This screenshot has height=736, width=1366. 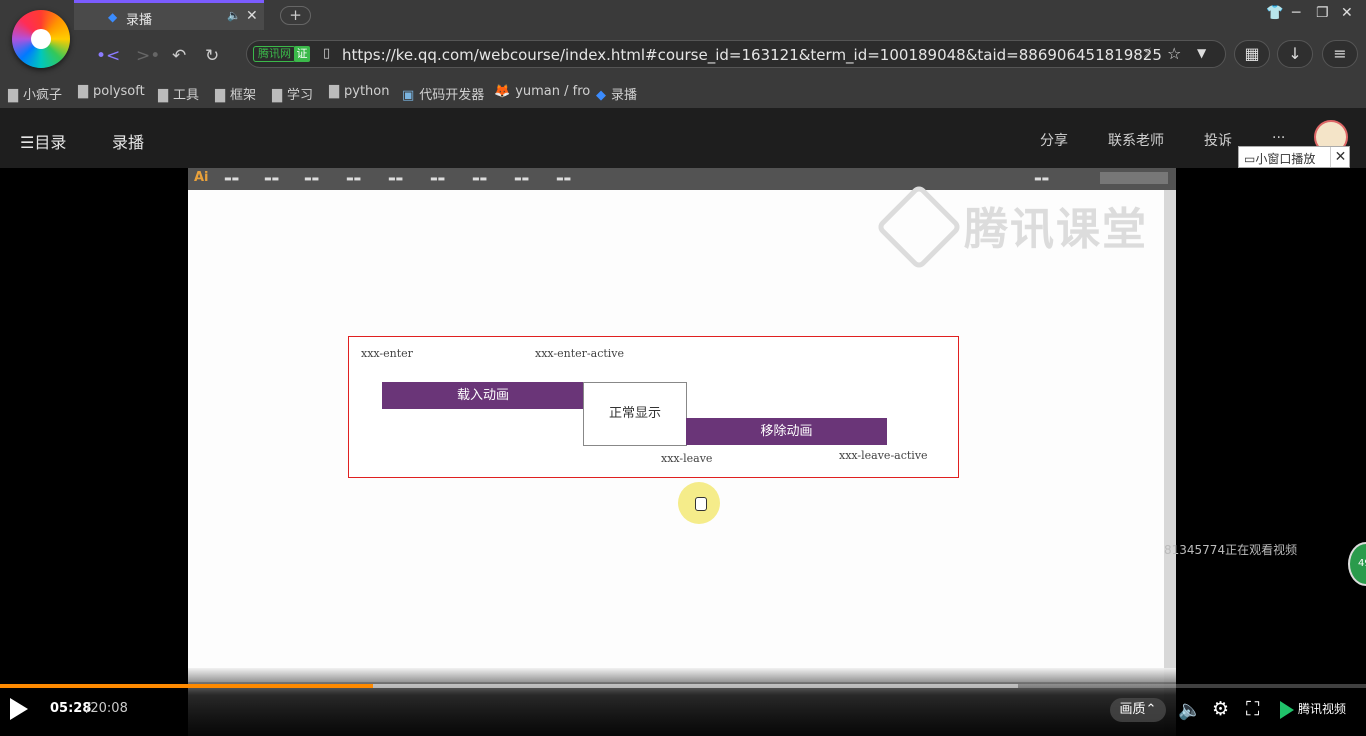 I want to click on illustrator-logo-icon: Ai, so click(x=201, y=177).